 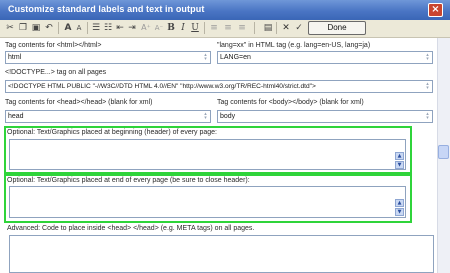 What do you see at coordinates (435, 10) in the screenshot?
I see `close-button: ×` at bounding box center [435, 10].